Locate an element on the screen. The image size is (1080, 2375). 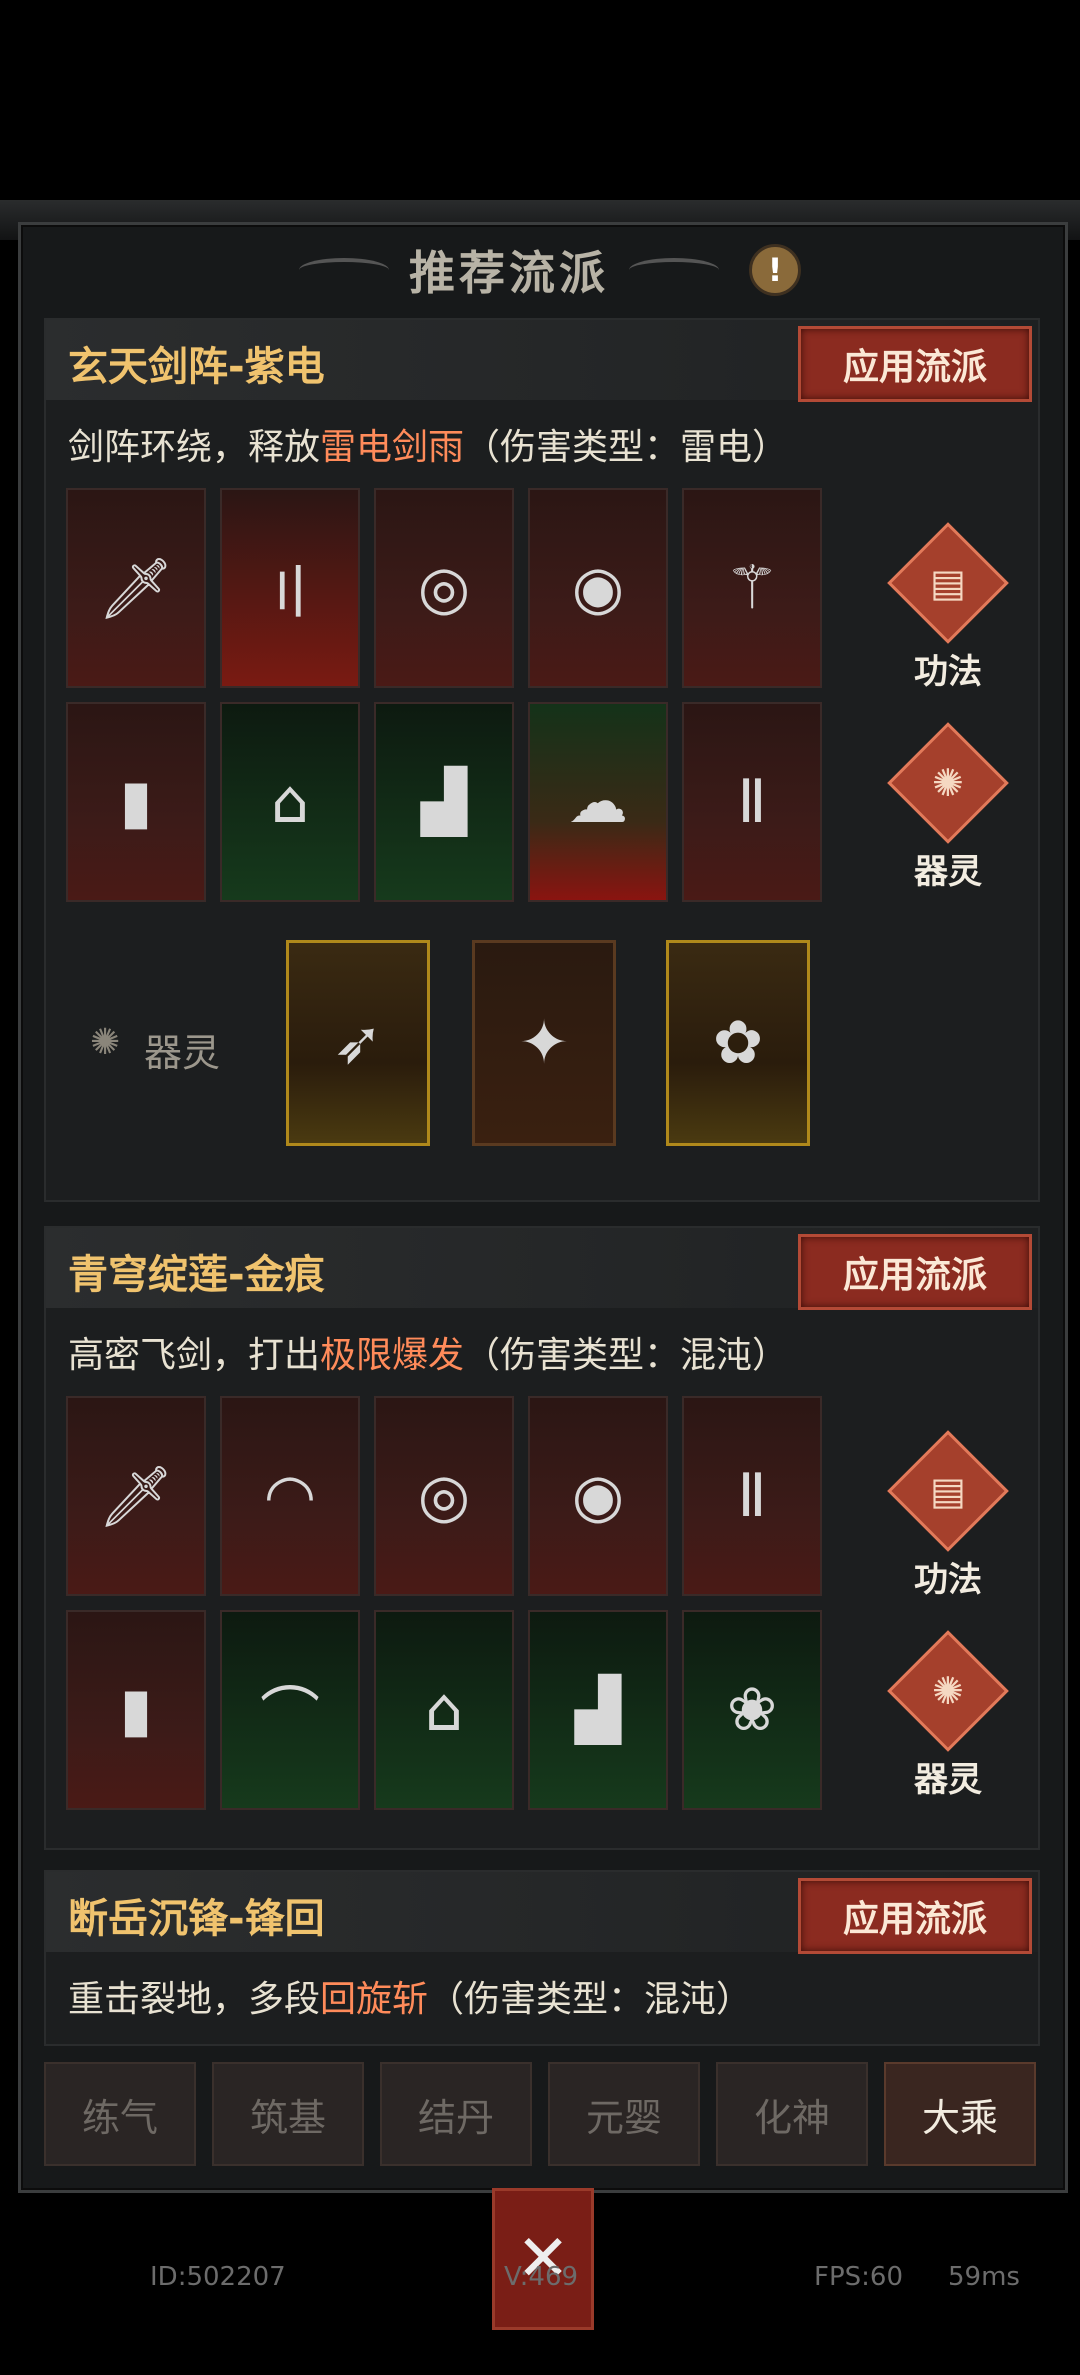
status-id: ID:502207 is located at coordinates (218, 2277).